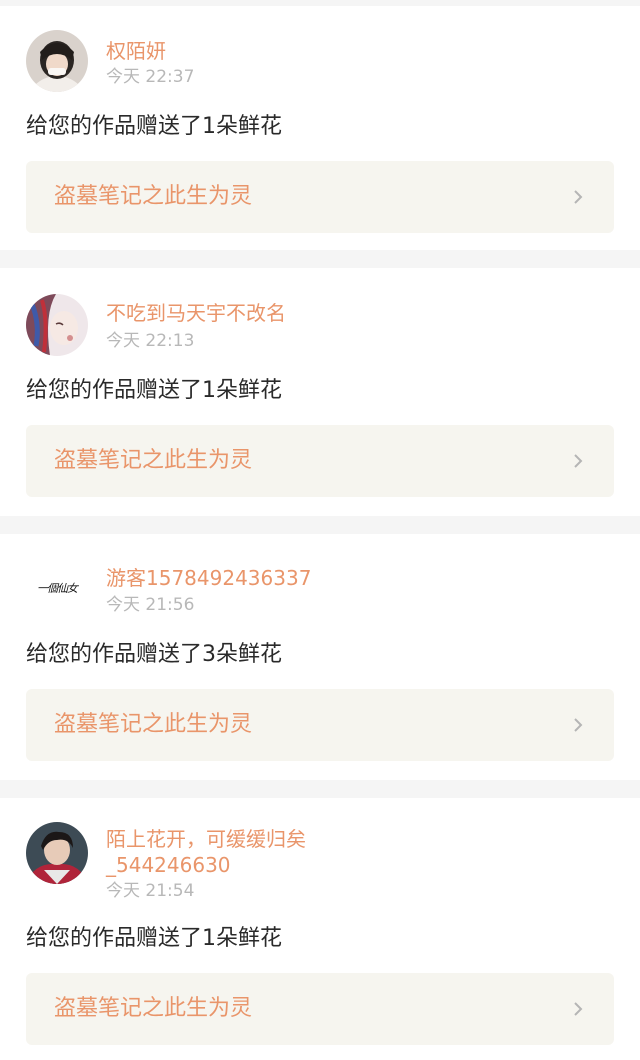  I want to click on sender-name-continued: _544246630, so click(168, 865).